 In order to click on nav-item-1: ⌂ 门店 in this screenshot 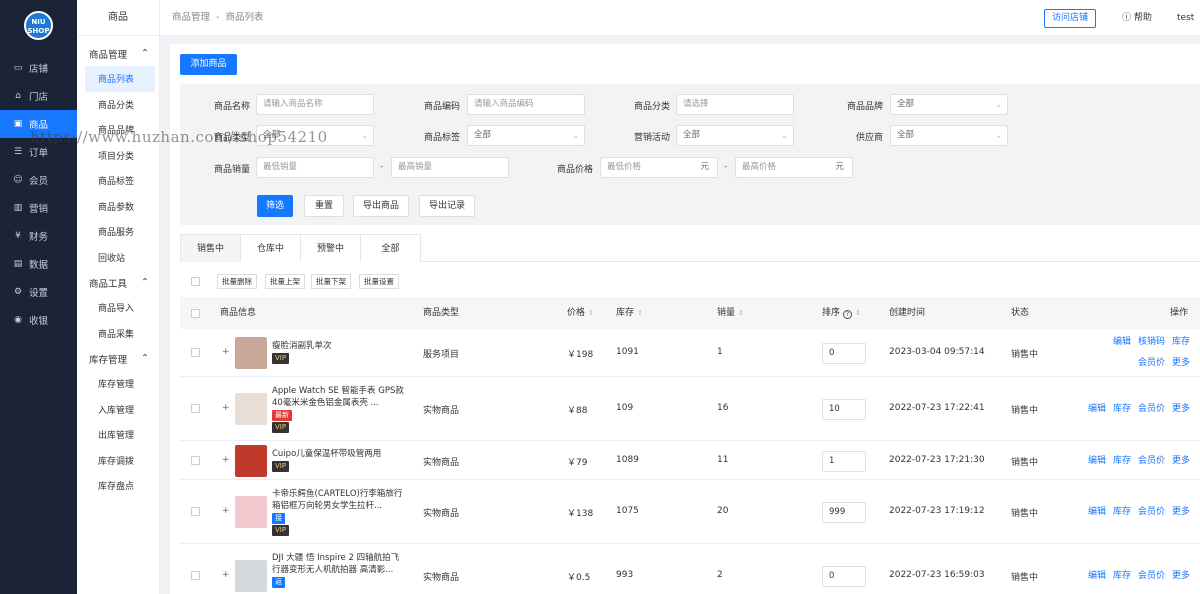, I will do `click(38, 96)`.